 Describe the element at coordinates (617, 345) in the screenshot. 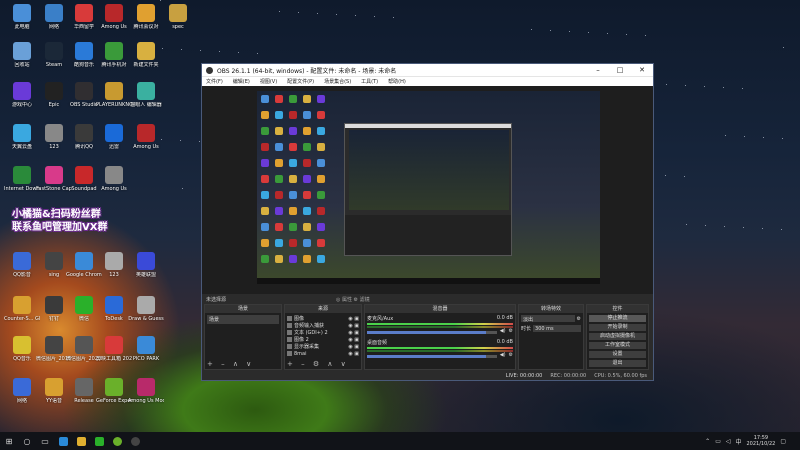

I see `control-button: 工作室模式` at that location.